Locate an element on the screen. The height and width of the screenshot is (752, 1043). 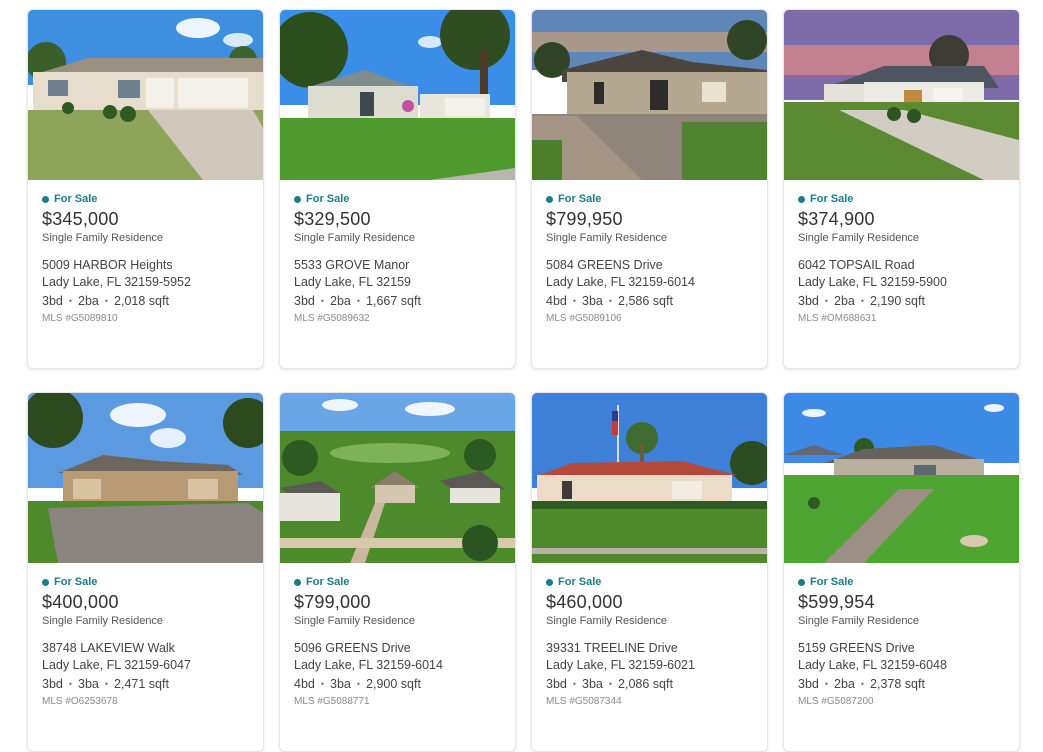
mls-number: MLS #G5087200 is located at coordinates (836, 701).